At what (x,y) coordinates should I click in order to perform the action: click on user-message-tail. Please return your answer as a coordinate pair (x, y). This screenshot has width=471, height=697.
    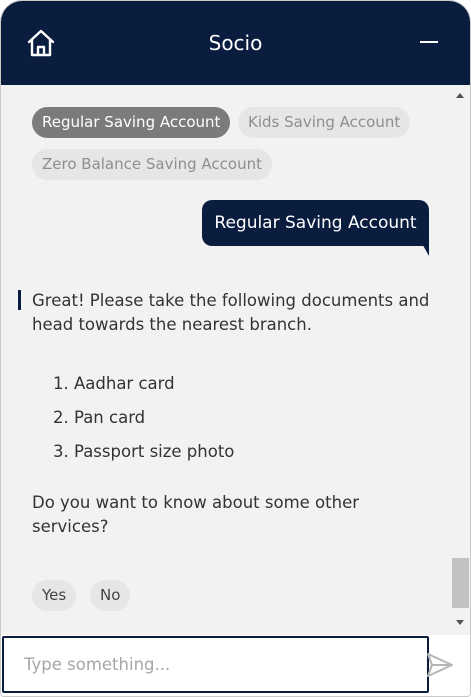
    Looking at the image, I should click on (424, 248).